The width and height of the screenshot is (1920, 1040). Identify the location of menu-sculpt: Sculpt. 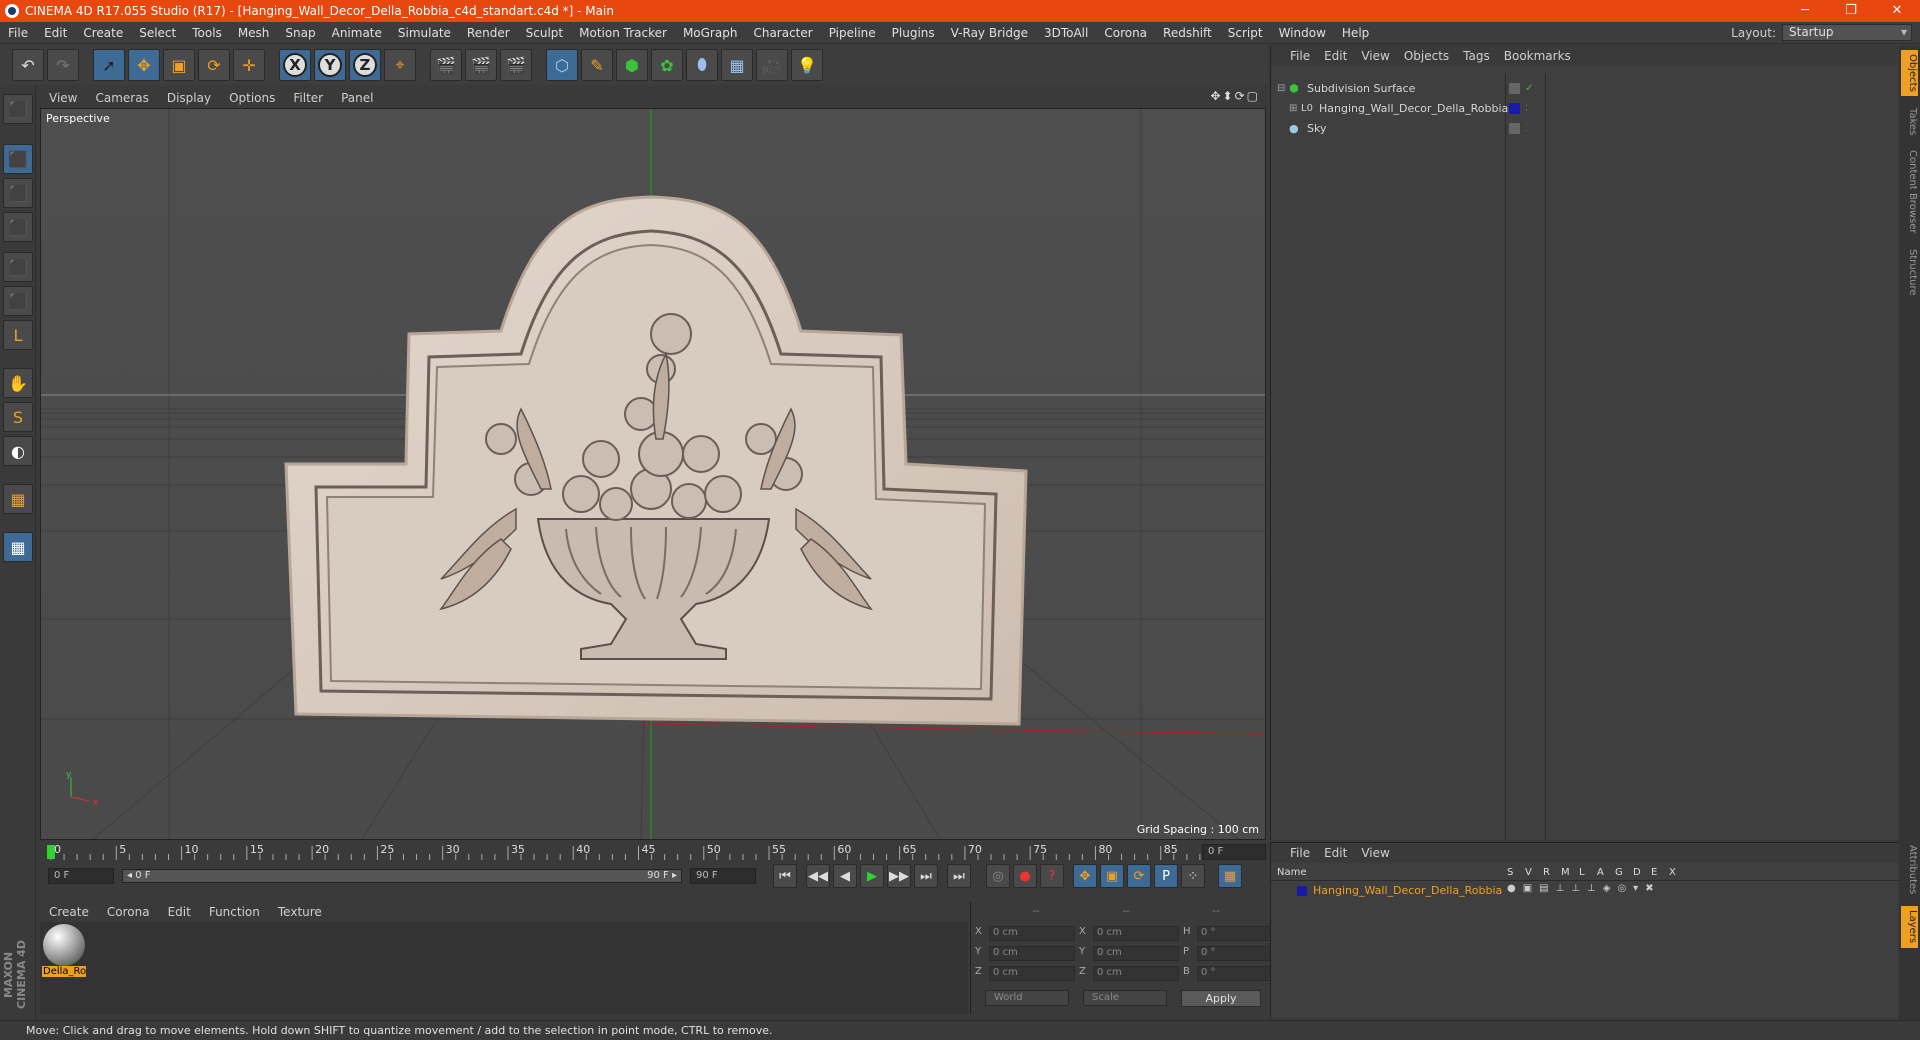
(544, 33).